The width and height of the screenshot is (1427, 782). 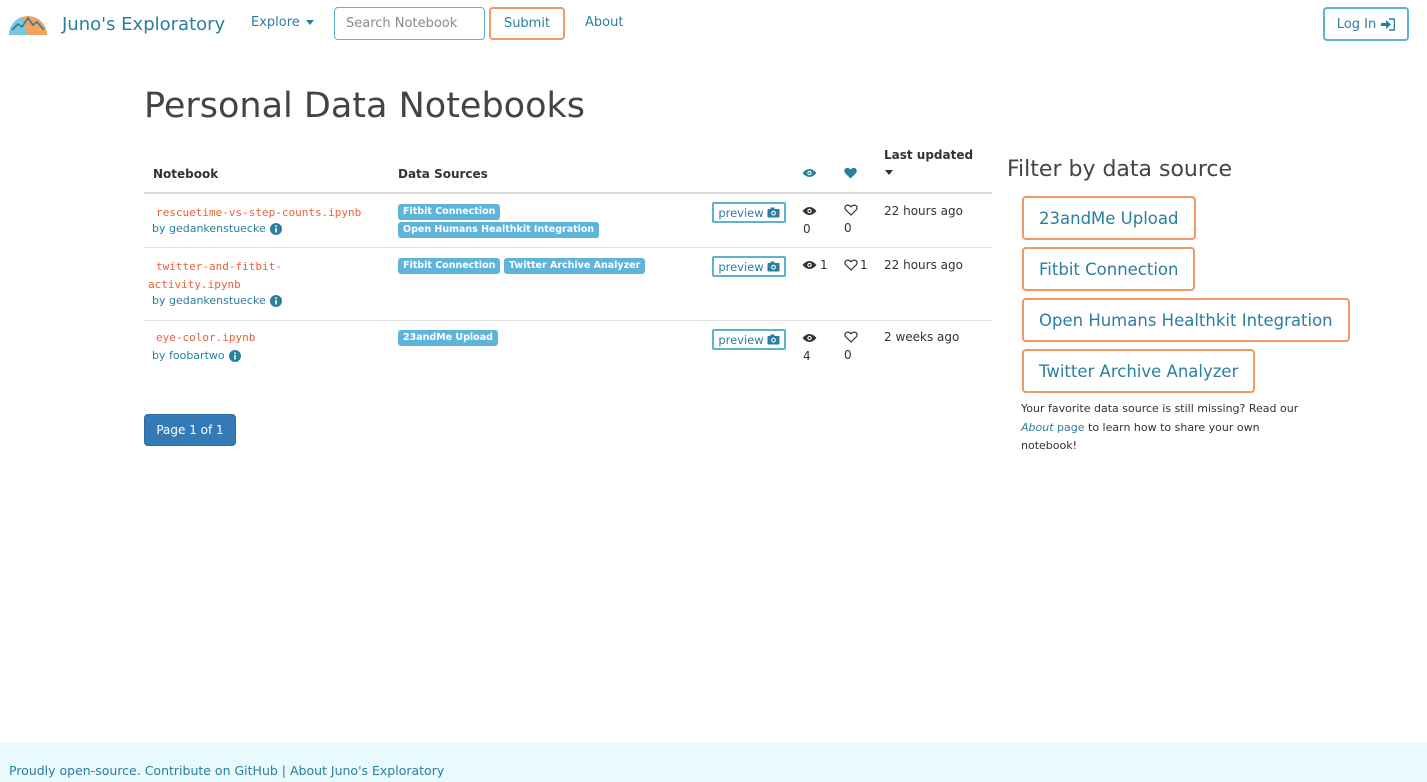 I want to click on views-count: 0, so click(x=809, y=220).